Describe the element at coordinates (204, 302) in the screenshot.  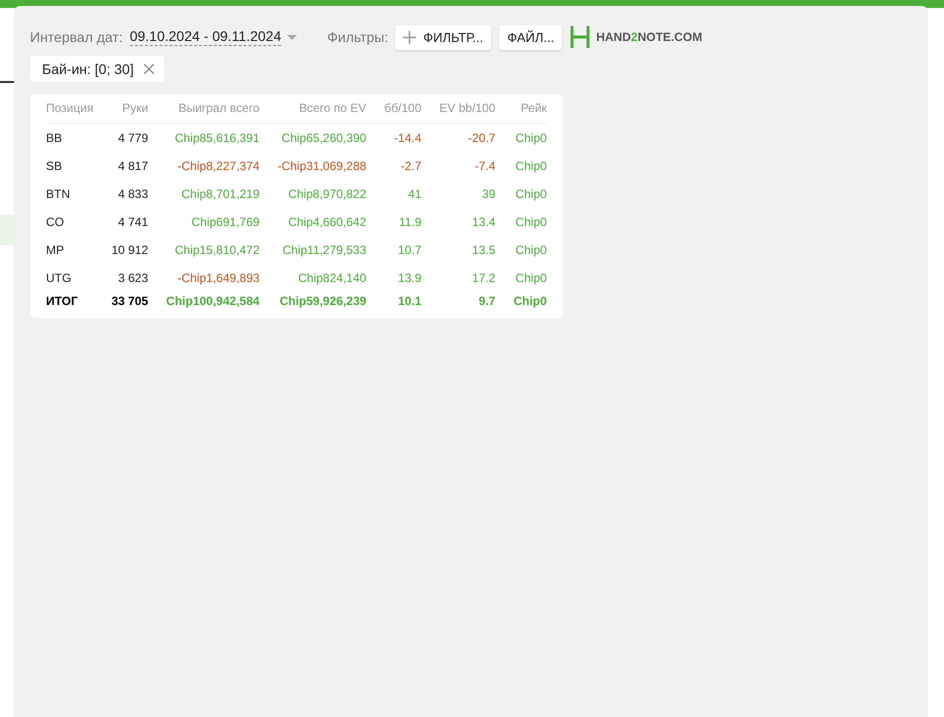
I see `table-cell: Chip100,942,584` at that location.